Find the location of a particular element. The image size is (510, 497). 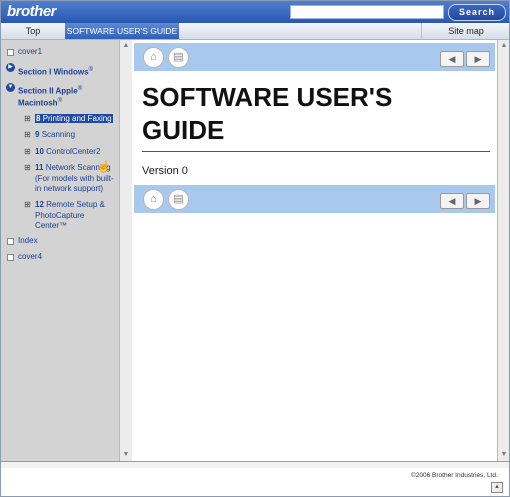

search-button: Search is located at coordinates (477, 12).